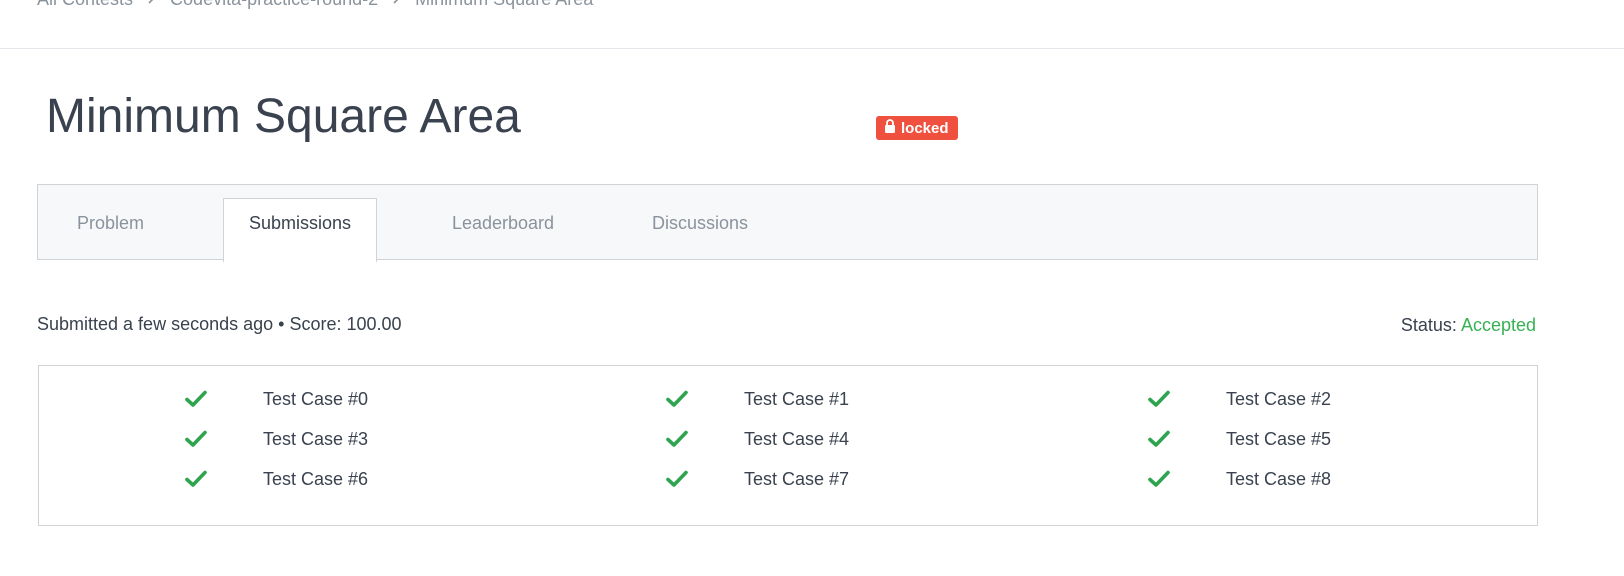 This screenshot has height=576, width=1624. What do you see at coordinates (316, 438) in the screenshot?
I see `test-case-label: Test Case #3` at bounding box center [316, 438].